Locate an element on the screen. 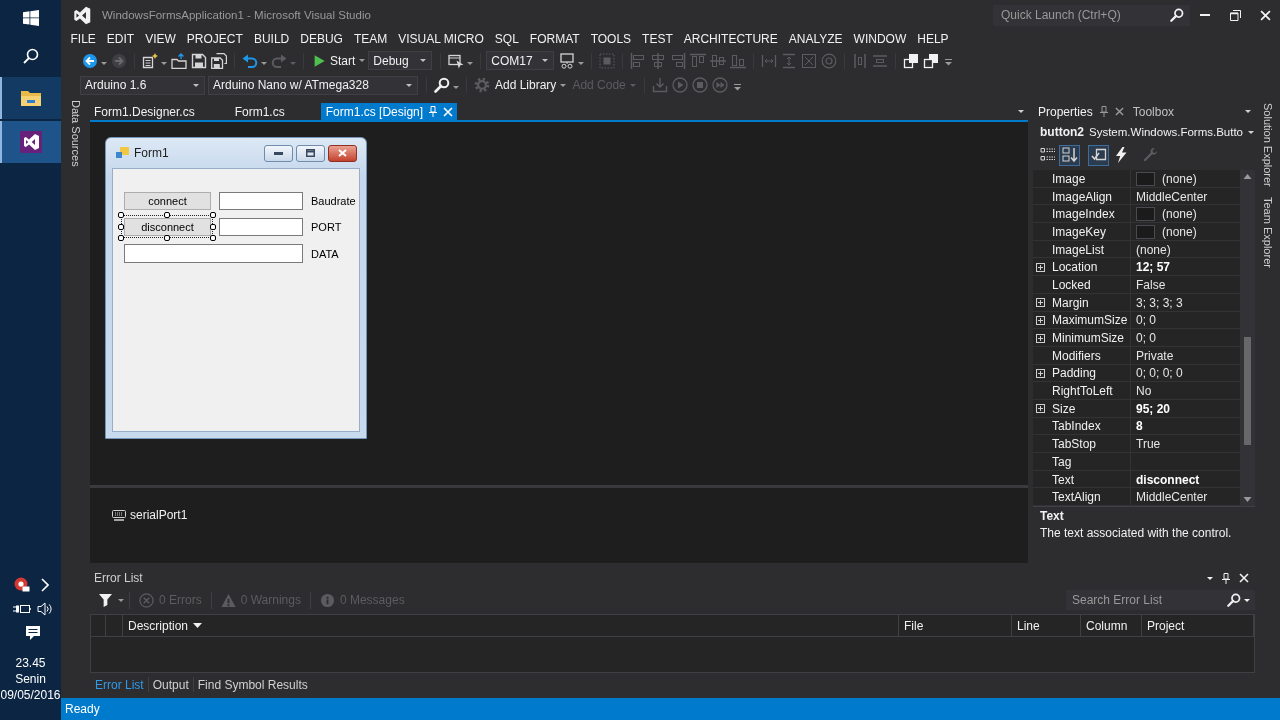 The width and height of the screenshot is (1280, 720). menu-item: DEBUG is located at coordinates (321, 39).